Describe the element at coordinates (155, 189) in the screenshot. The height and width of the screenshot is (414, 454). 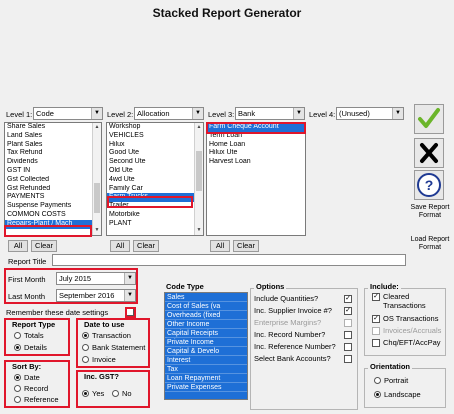
I see `list-item: Family Car` at that location.